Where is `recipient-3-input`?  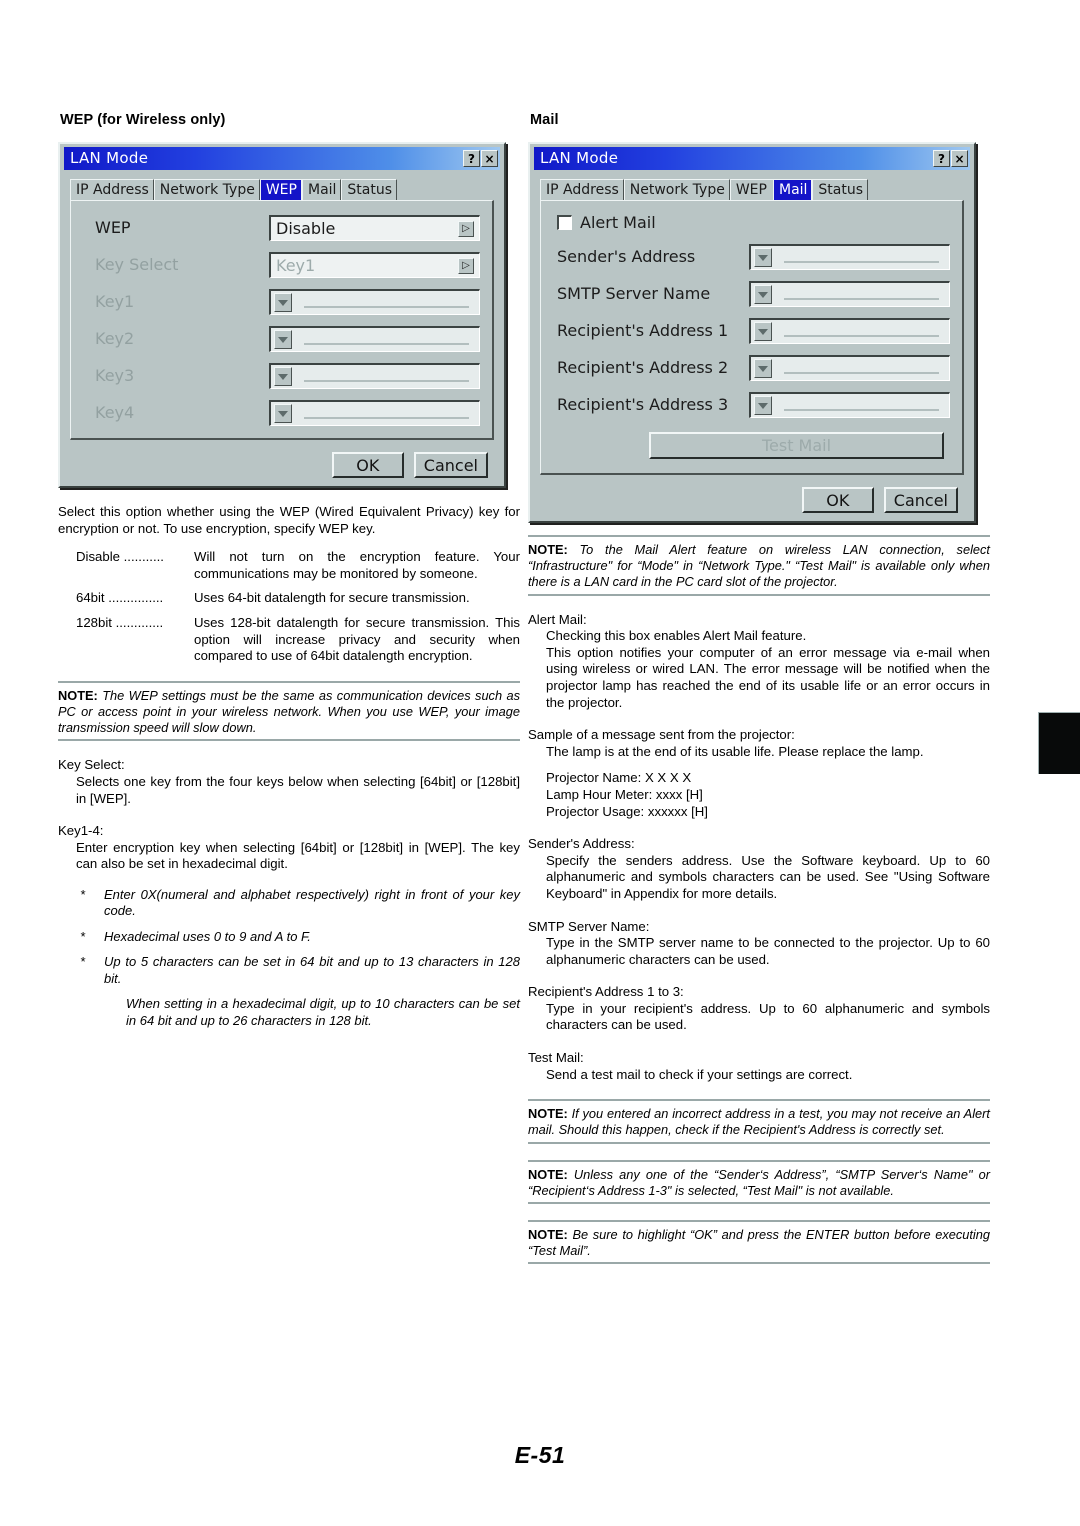 recipient-3-input is located at coordinates (849, 405).